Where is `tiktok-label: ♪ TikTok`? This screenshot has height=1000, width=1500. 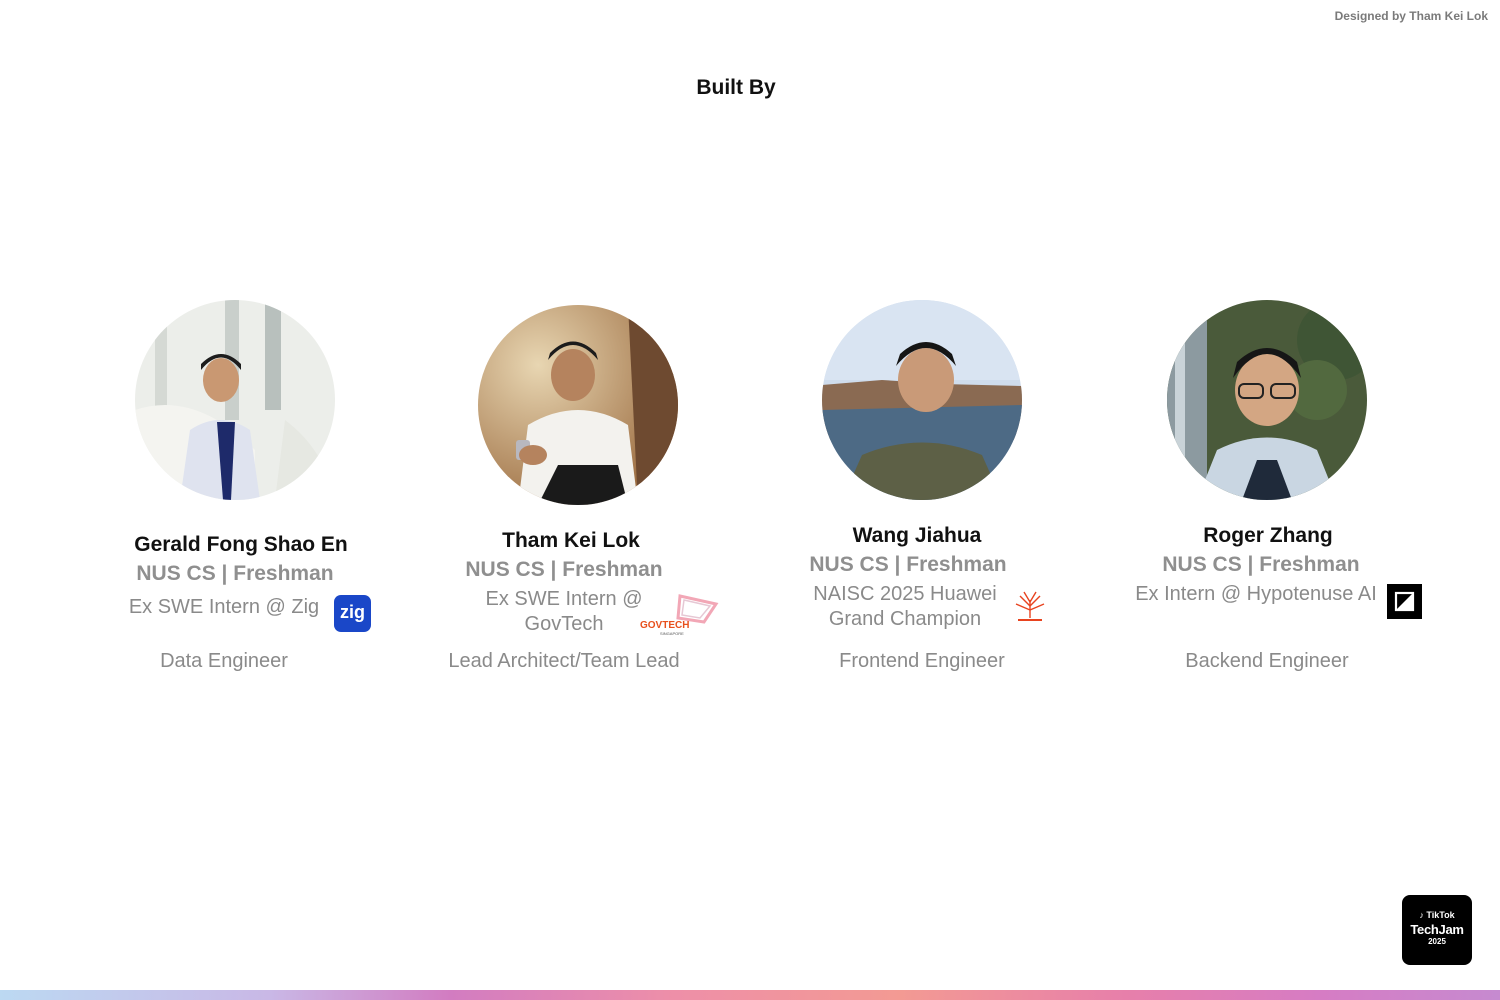
tiktok-label: ♪ TikTok is located at coordinates (1437, 915).